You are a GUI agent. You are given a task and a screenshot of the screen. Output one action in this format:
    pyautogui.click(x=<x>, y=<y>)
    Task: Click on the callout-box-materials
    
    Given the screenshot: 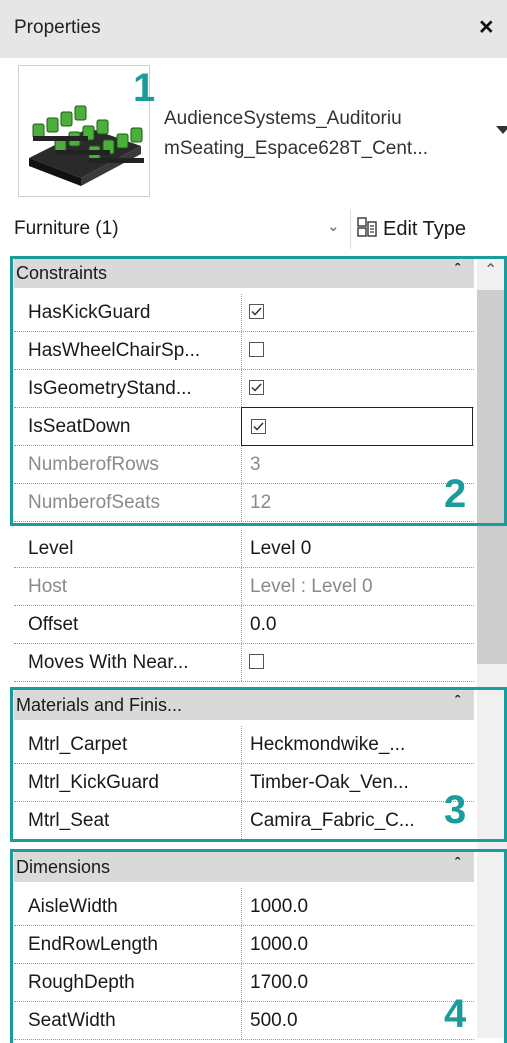 What is the action you would take?
    pyautogui.click(x=258, y=764)
    